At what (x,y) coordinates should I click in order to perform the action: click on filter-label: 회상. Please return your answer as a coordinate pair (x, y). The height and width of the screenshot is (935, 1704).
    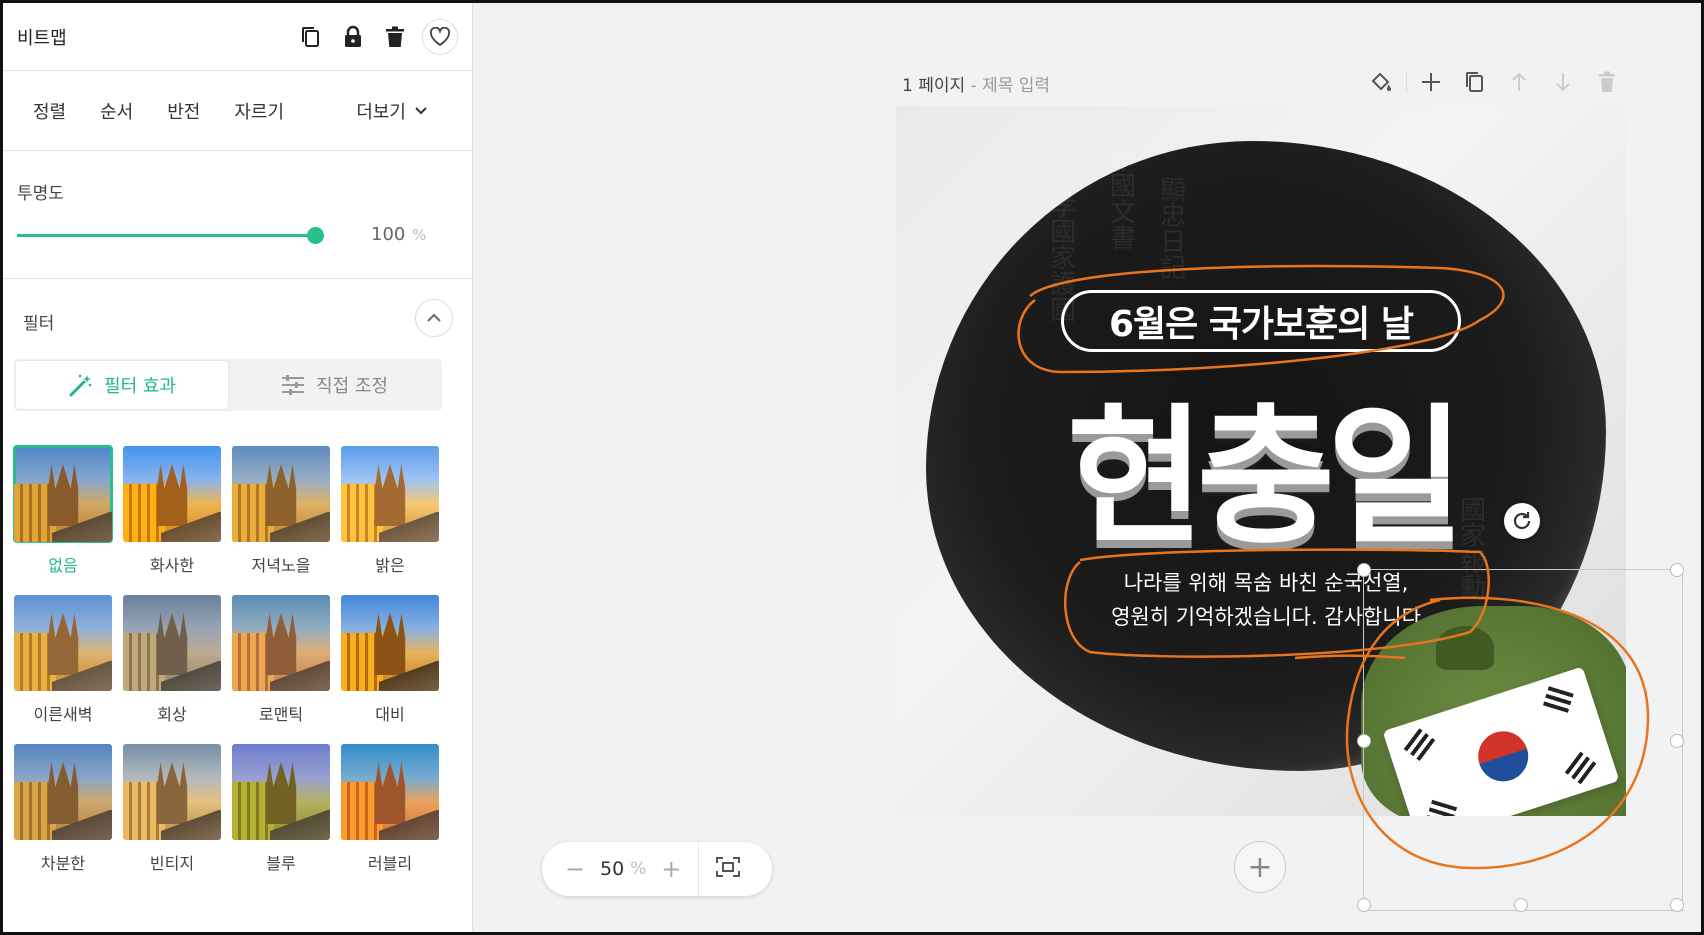
    Looking at the image, I should click on (172, 714).